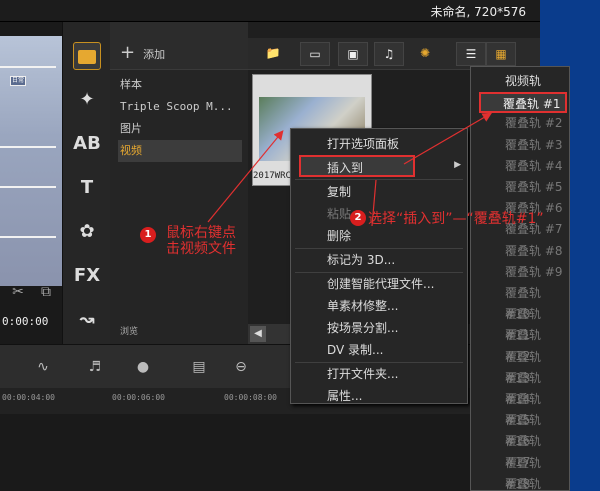 The width and height of the screenshot is (600, 491). Describe the element at coordinates (87, 276) in the screenshot. I see `fx-filter-icon: FX` at that location.